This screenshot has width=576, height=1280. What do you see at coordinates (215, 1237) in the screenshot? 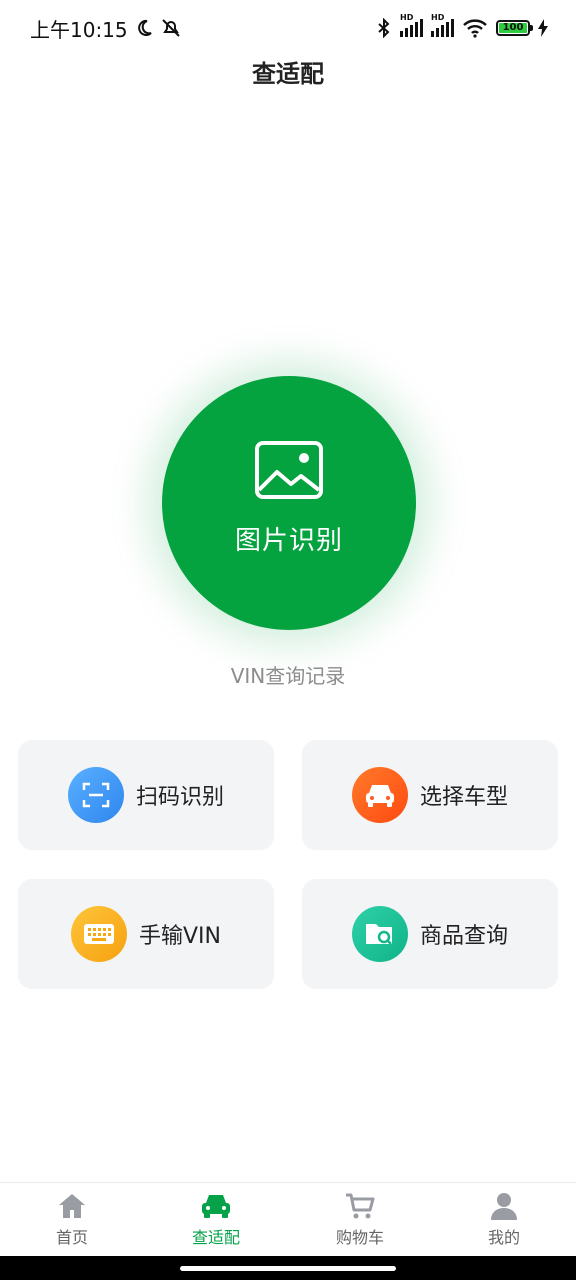
I see `nav-fit-query-label: 查适配` at bounding box center [215, 1237].